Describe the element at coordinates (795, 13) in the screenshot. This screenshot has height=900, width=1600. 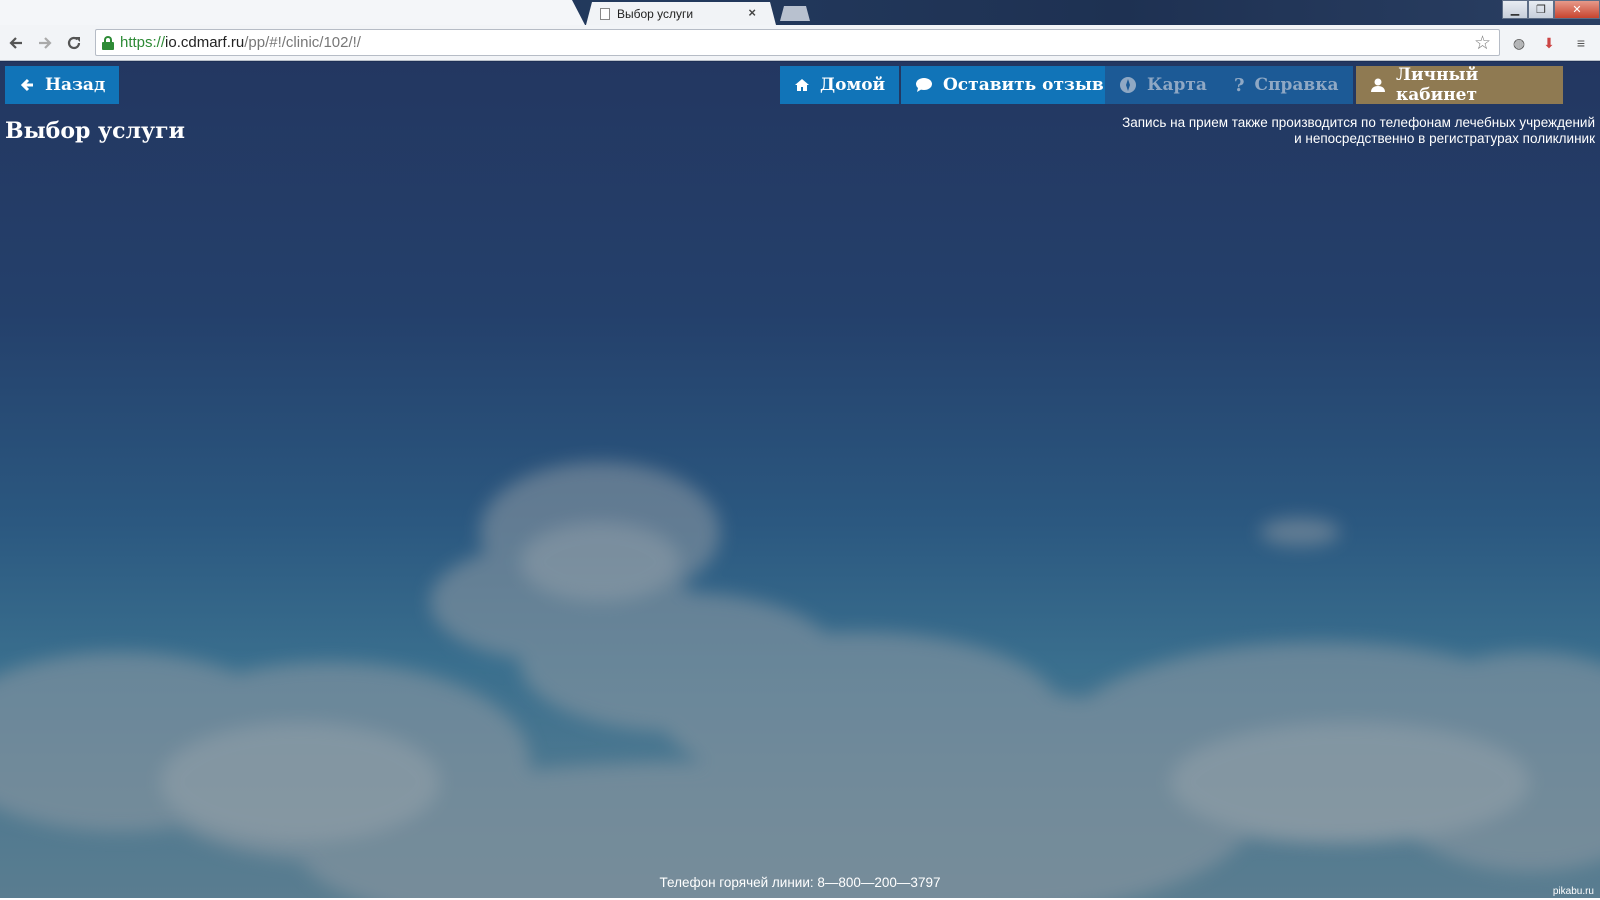
I see `new-tab-button` at that location.